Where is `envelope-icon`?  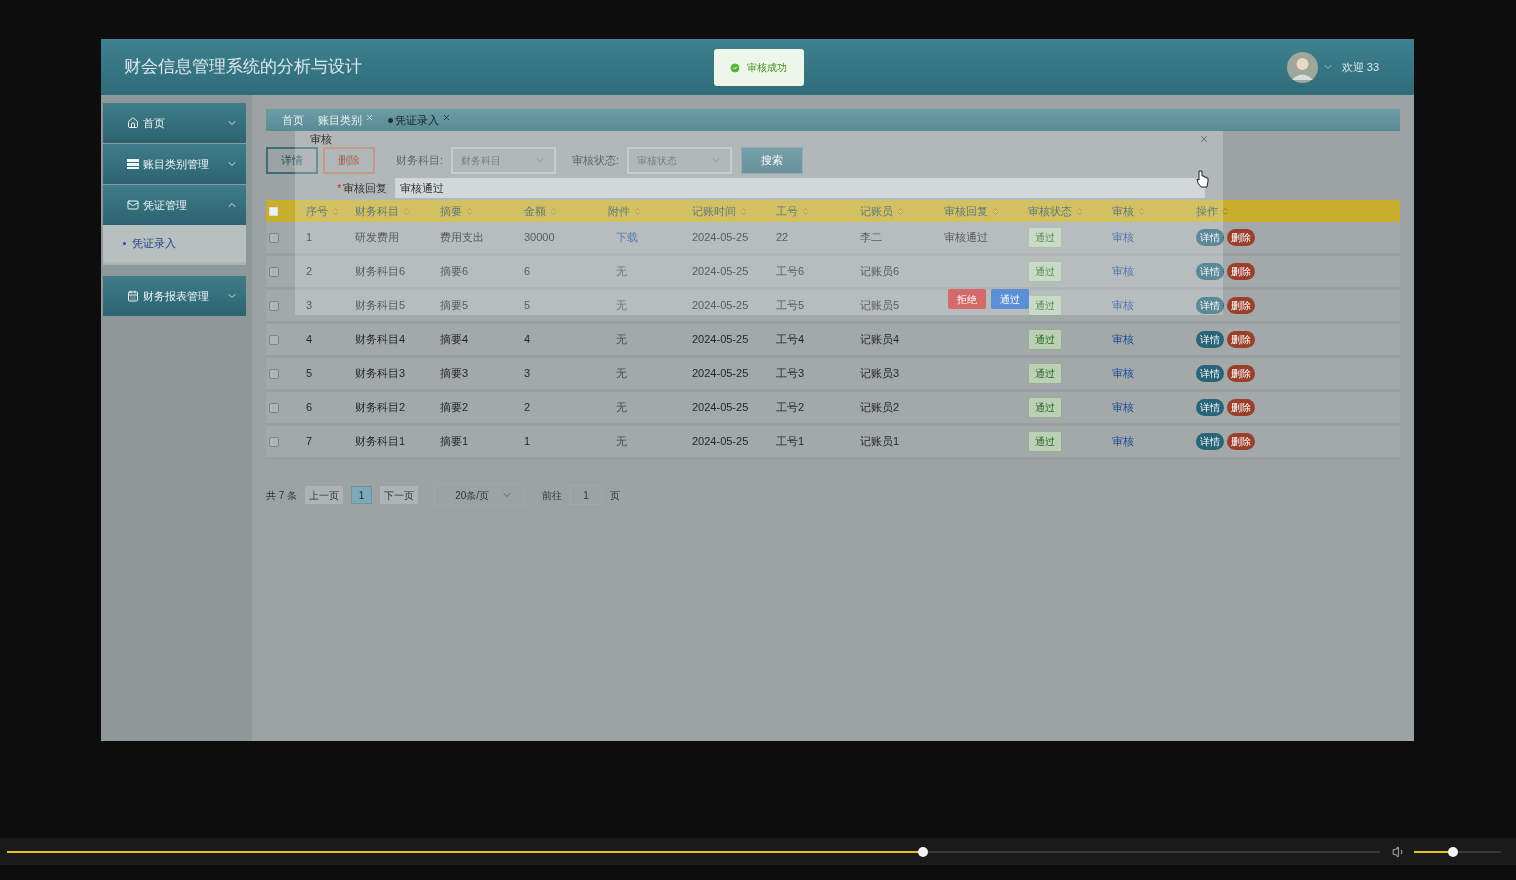
envelope-icon is located at coordinates (133, 205).